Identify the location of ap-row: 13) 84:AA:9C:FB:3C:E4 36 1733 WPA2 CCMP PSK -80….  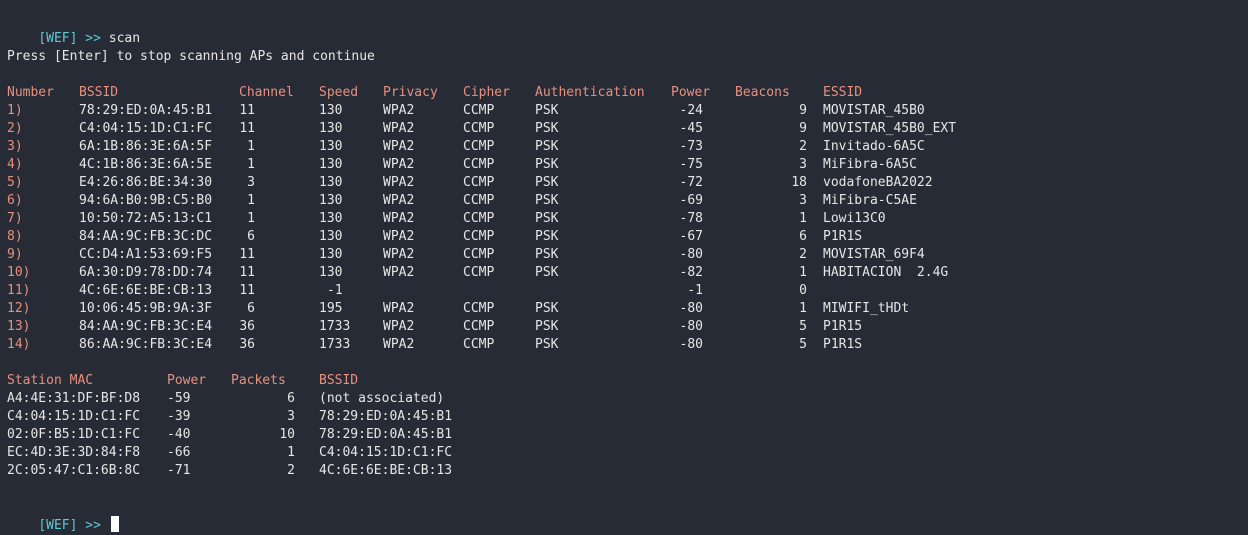
(607, 327).